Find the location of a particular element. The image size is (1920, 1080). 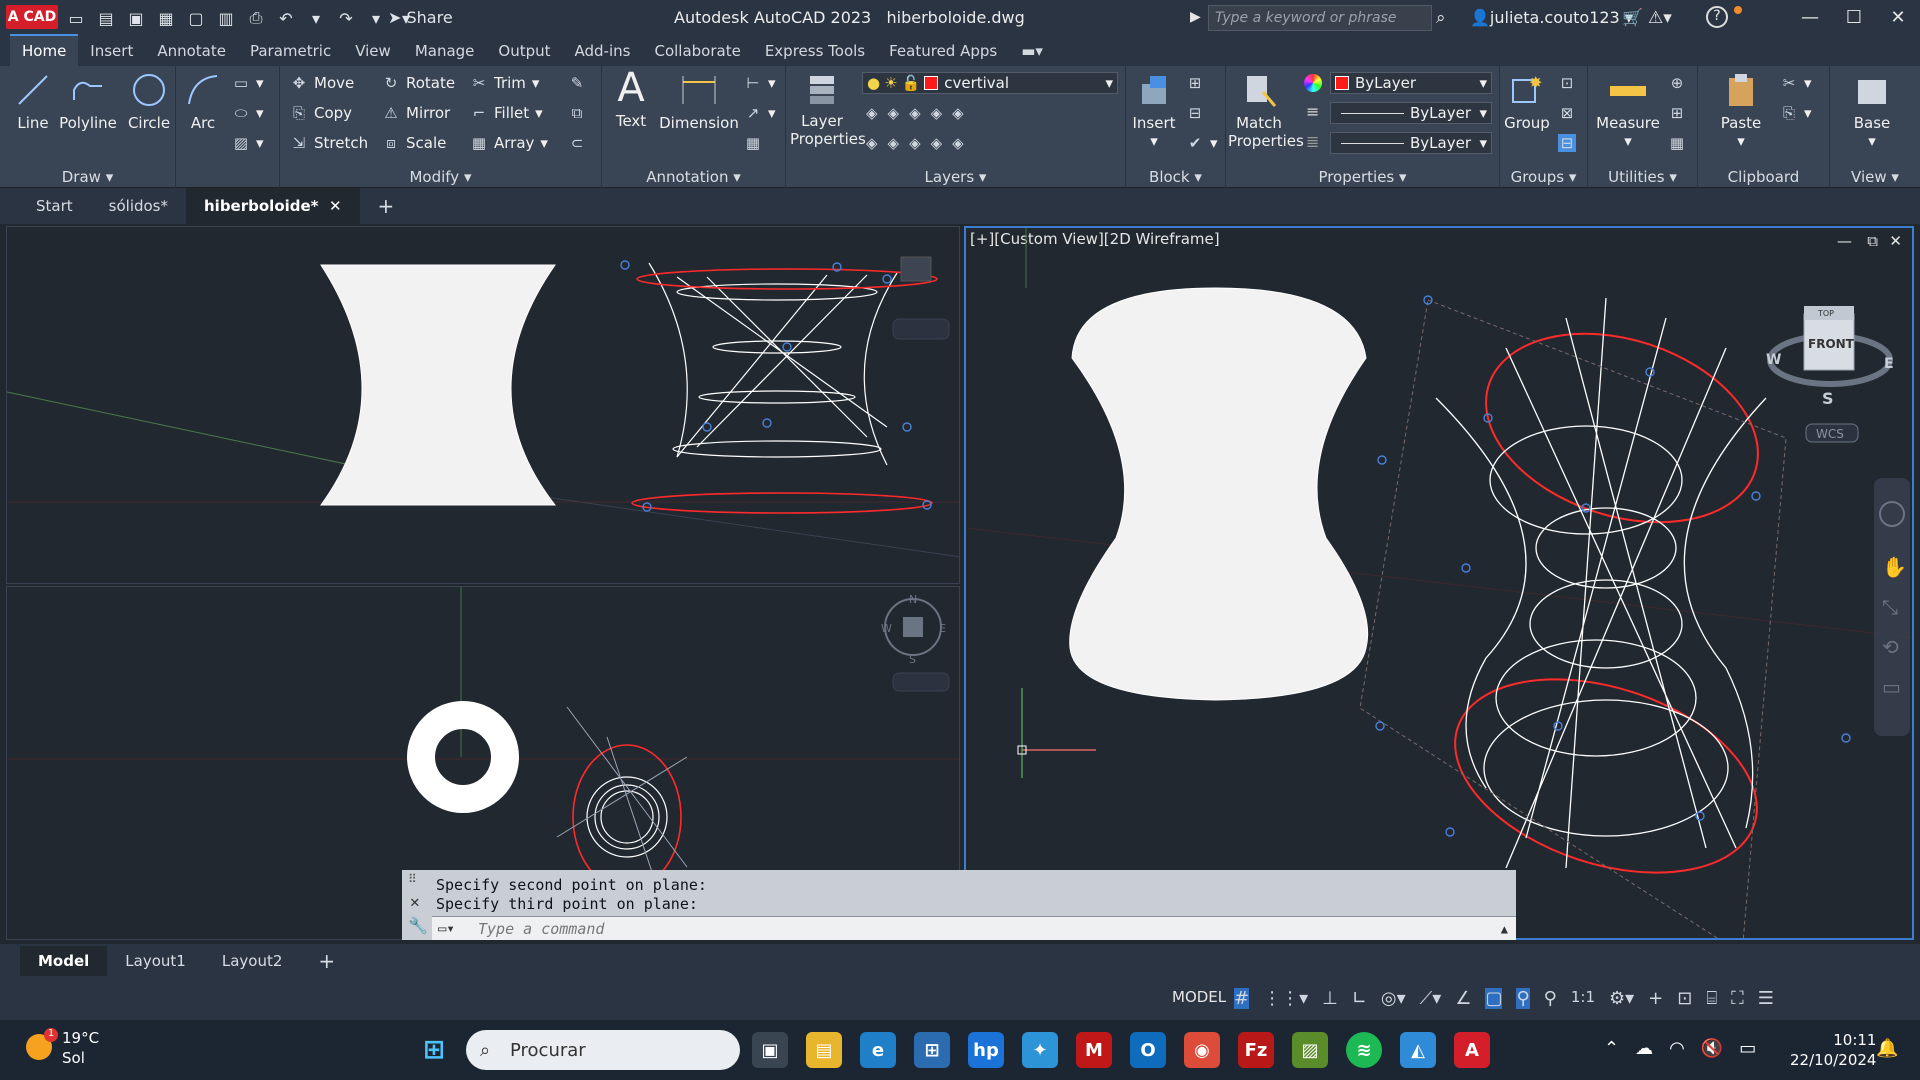

help-icon: ? is located at coordinates (1717, 17).